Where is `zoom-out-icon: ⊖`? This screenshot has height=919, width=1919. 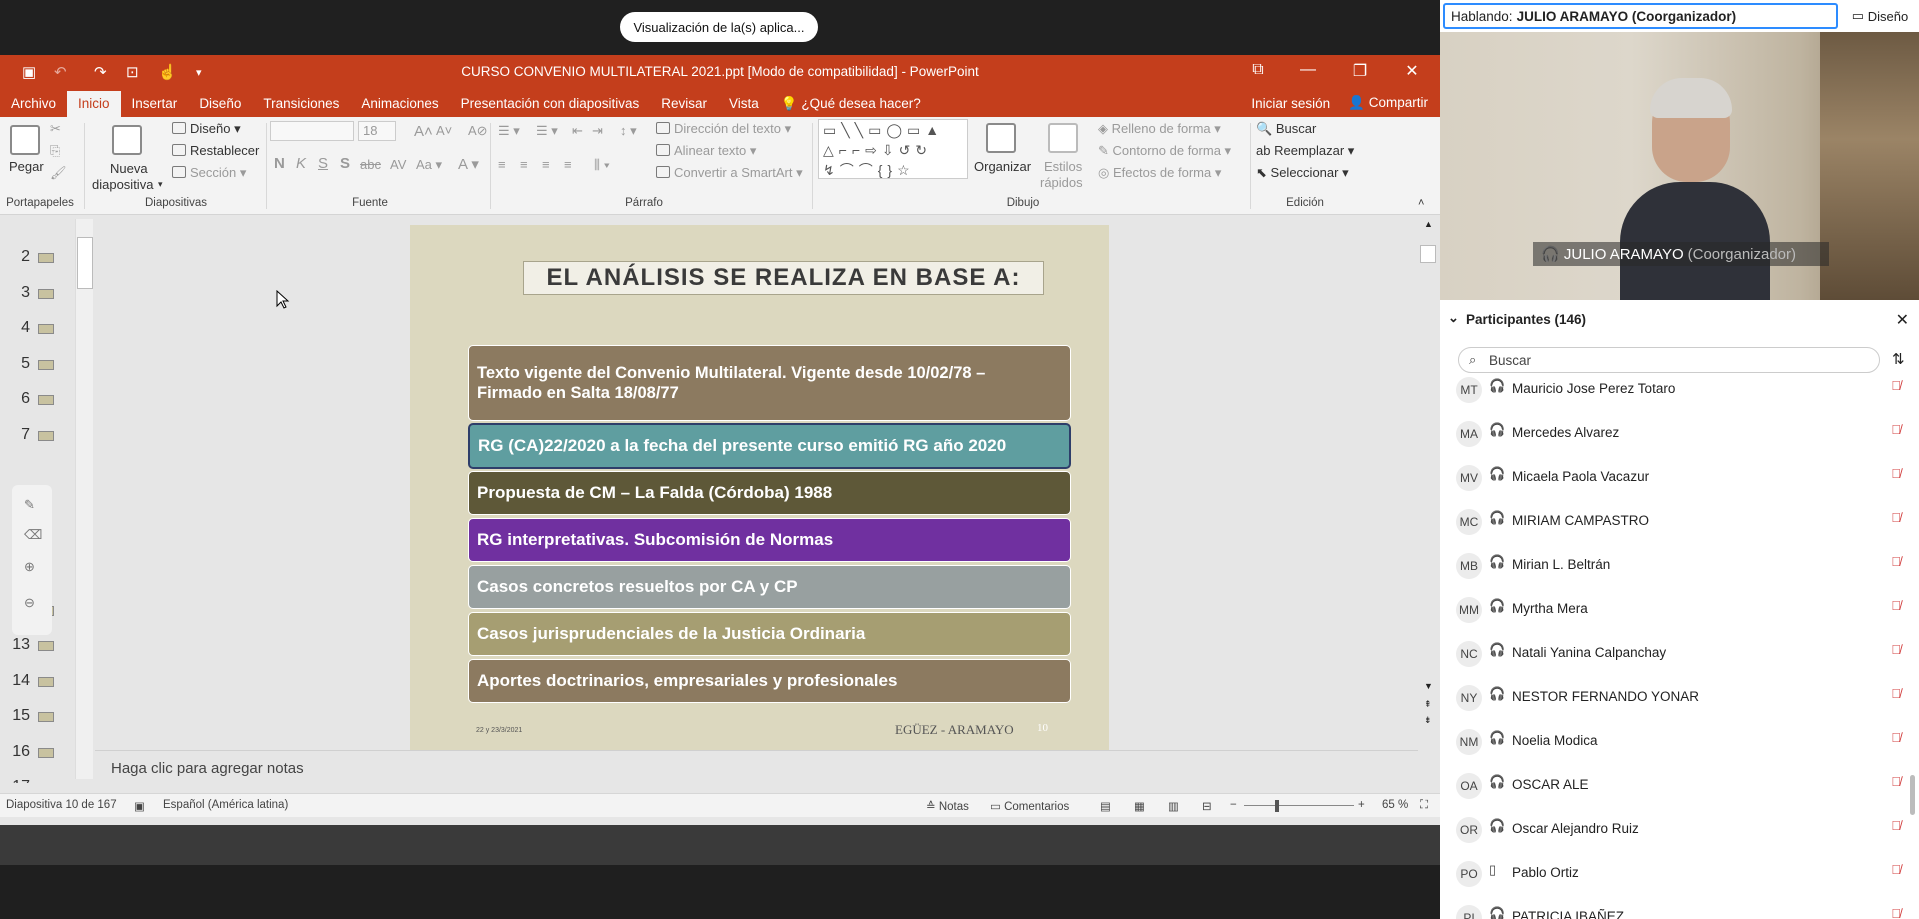 zoom-out-icon: ⊖ is located at coordinates (29, 603).